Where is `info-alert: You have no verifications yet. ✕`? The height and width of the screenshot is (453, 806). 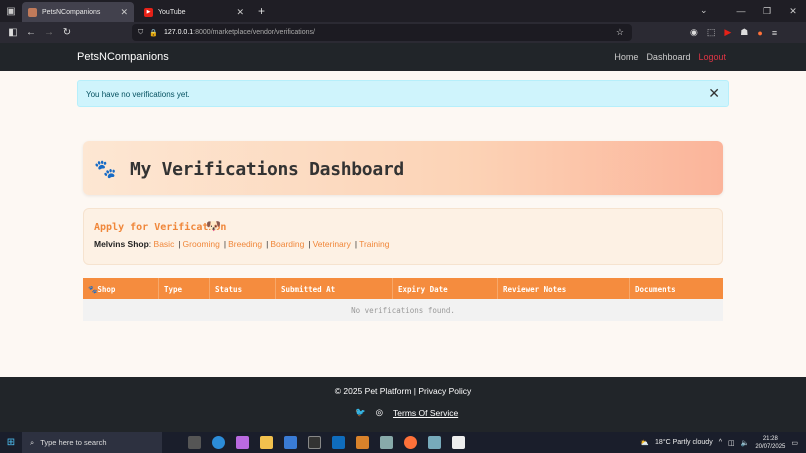
info-alert: You have no verifications yet. ✕ is located at coordinates (403, 93).